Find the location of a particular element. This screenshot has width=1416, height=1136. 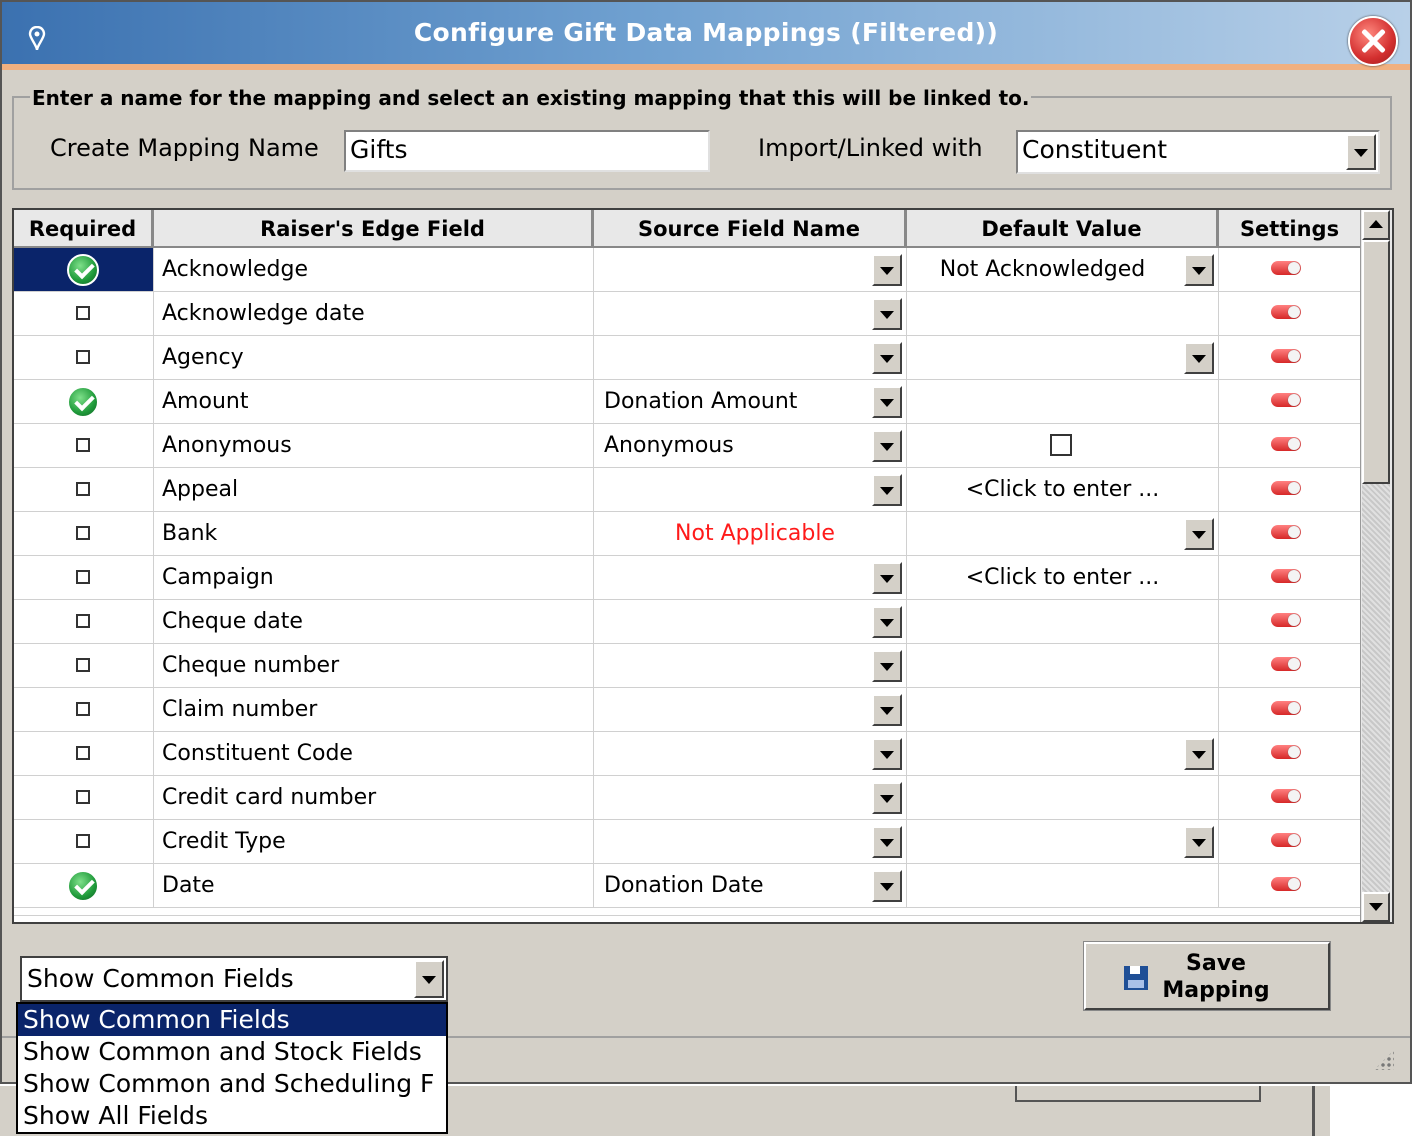

table-row: Cheque number is located at coordinates (687, 666).